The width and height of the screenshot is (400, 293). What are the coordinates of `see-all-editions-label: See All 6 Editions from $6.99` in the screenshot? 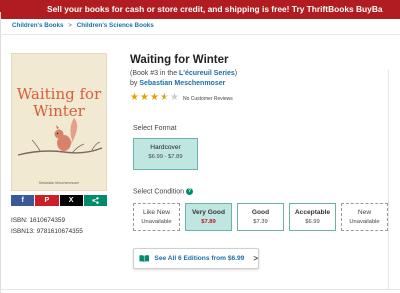 It's located at (199, 258).